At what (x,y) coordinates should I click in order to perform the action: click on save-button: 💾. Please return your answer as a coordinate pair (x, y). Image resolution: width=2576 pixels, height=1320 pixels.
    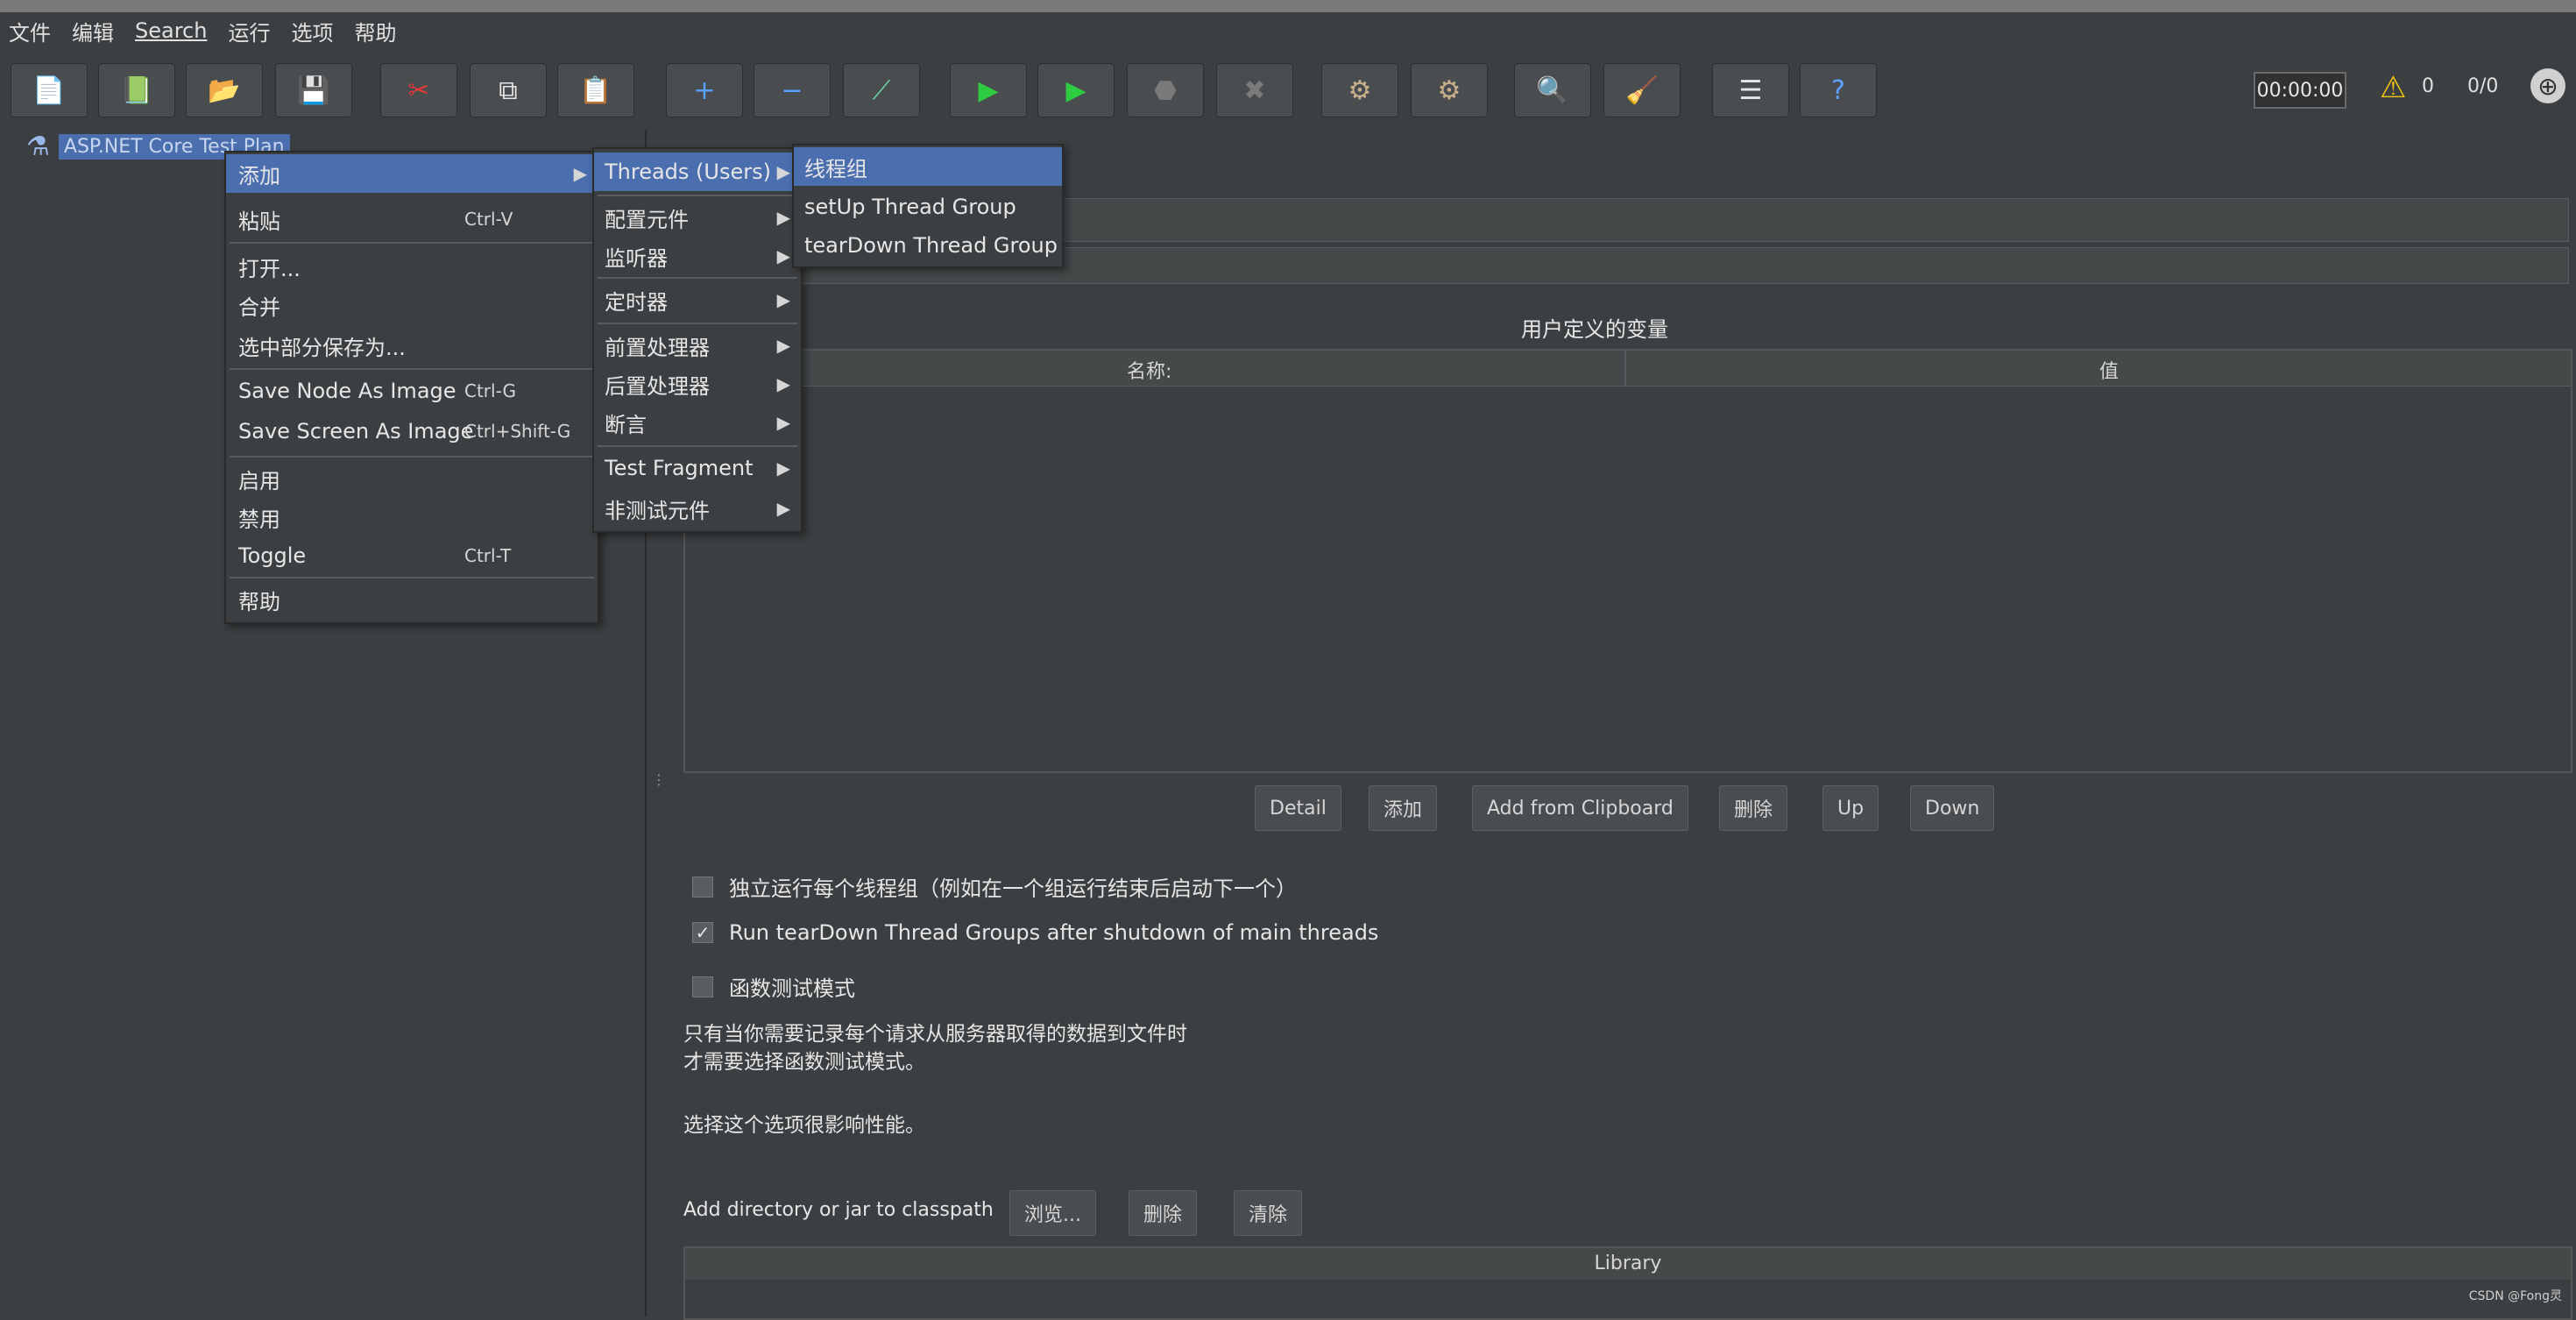
    Looking at the image, I should click on (313, 90).